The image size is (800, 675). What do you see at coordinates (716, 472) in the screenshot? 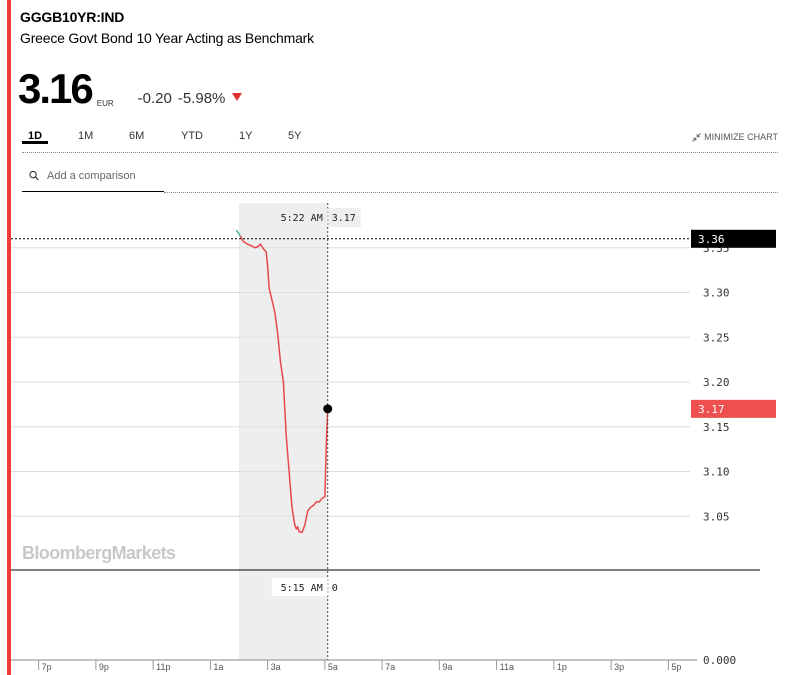
I see `y-tick-label: 3.10` at bounding box center [716, 472].